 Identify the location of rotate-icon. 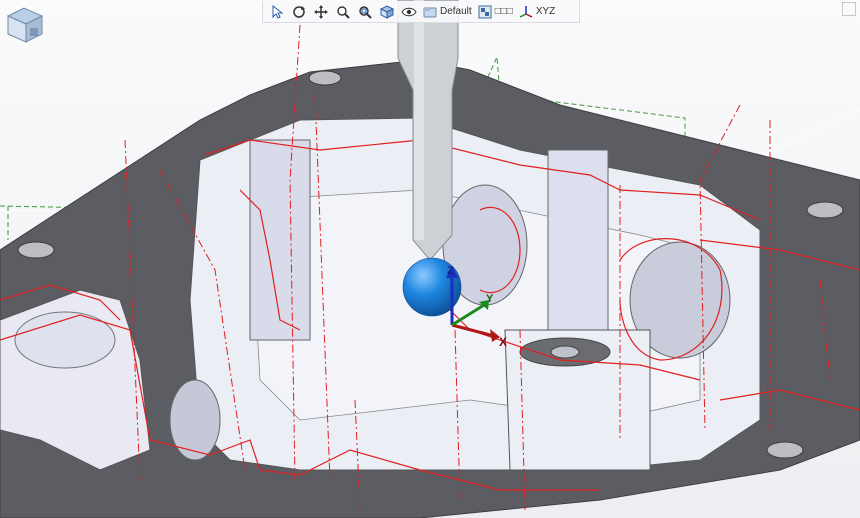
(299, 11).